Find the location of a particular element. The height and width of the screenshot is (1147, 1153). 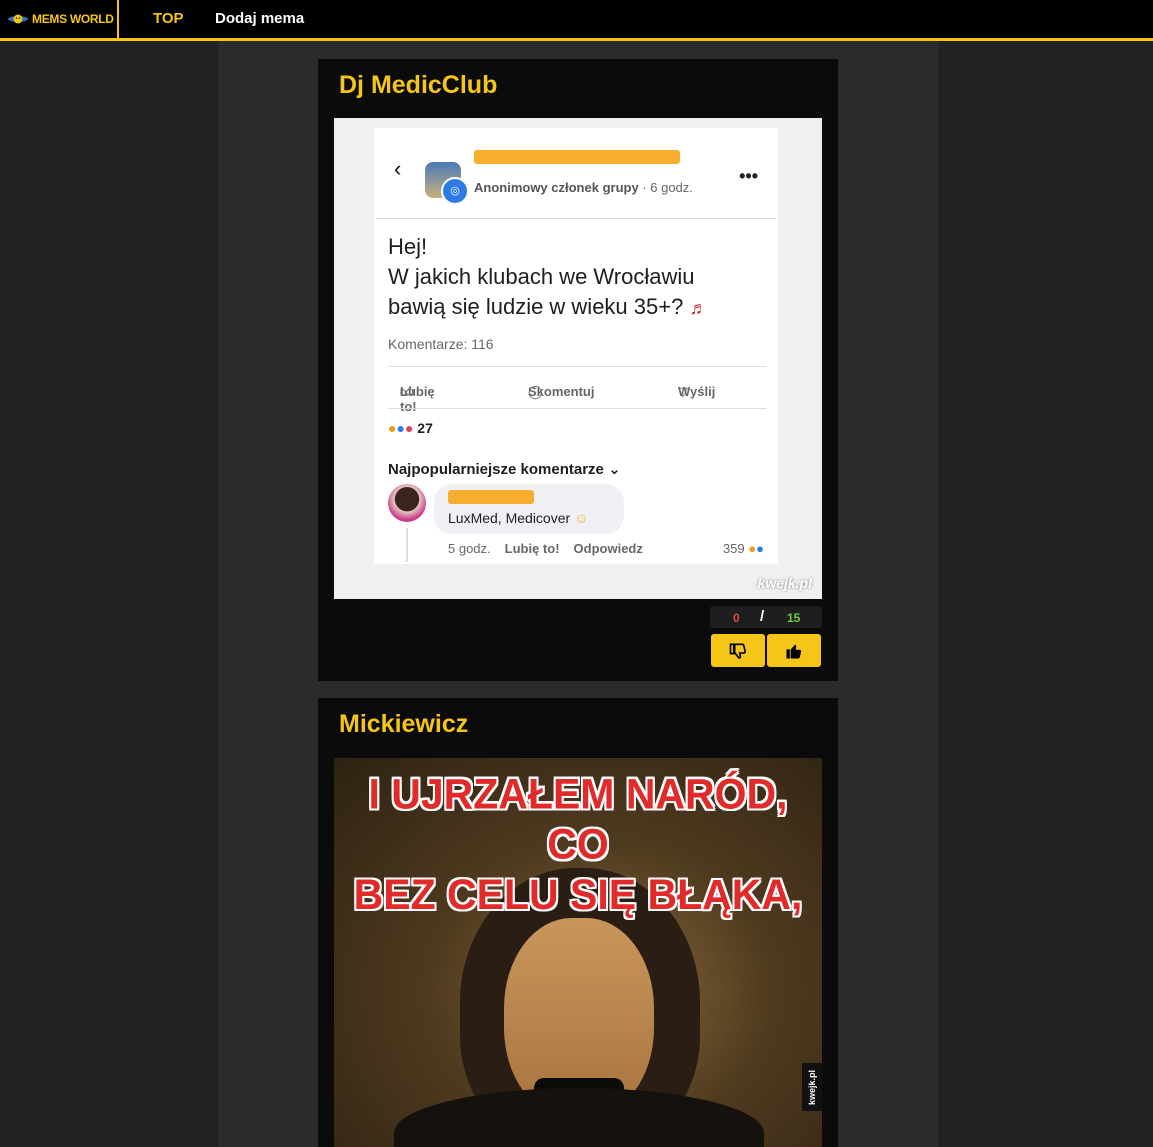

comment-reactions: 359 ●● is located at coordinates (743, 548).